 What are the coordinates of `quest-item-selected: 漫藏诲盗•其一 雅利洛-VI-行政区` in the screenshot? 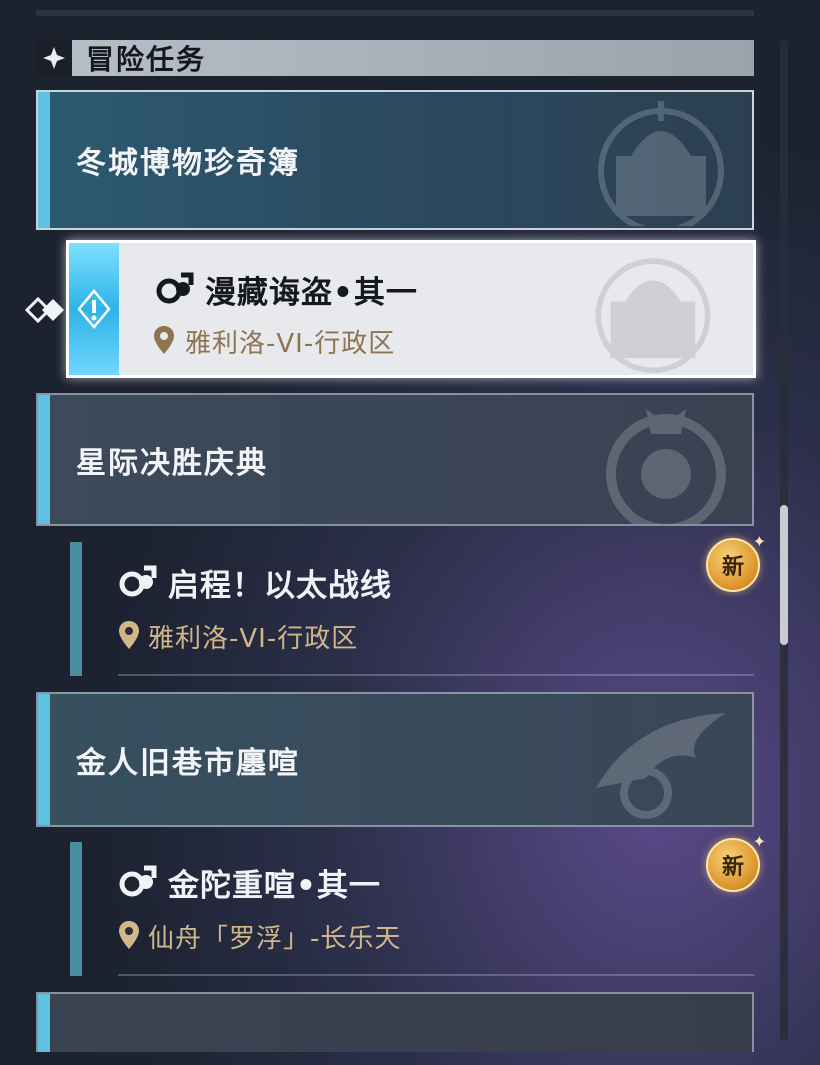 It's located at (411, 309).